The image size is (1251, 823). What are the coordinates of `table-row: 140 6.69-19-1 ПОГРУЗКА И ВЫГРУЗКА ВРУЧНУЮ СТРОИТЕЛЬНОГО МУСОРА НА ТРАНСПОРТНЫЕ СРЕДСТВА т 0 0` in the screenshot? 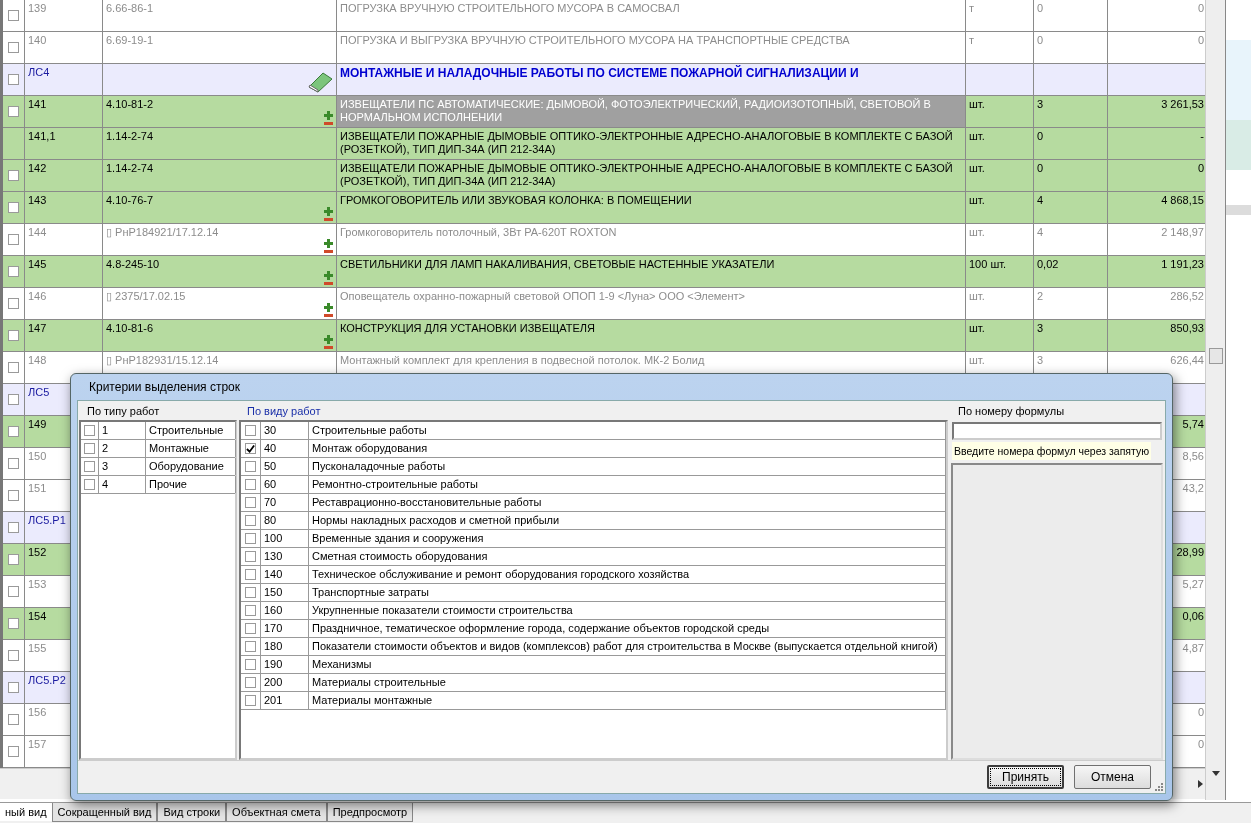 It's located at (602, 48).